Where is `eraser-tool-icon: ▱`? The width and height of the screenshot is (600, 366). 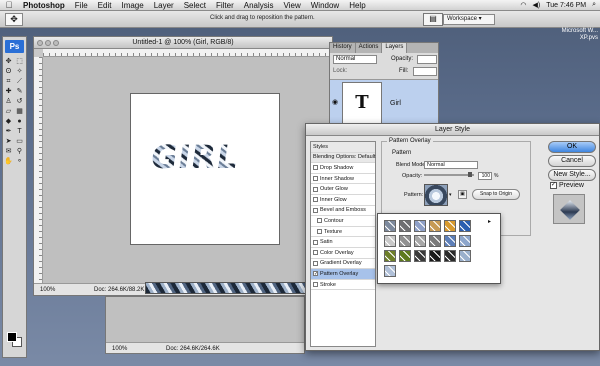 eraser-tool-icon: ▱ is located at coordinates (8, 112).